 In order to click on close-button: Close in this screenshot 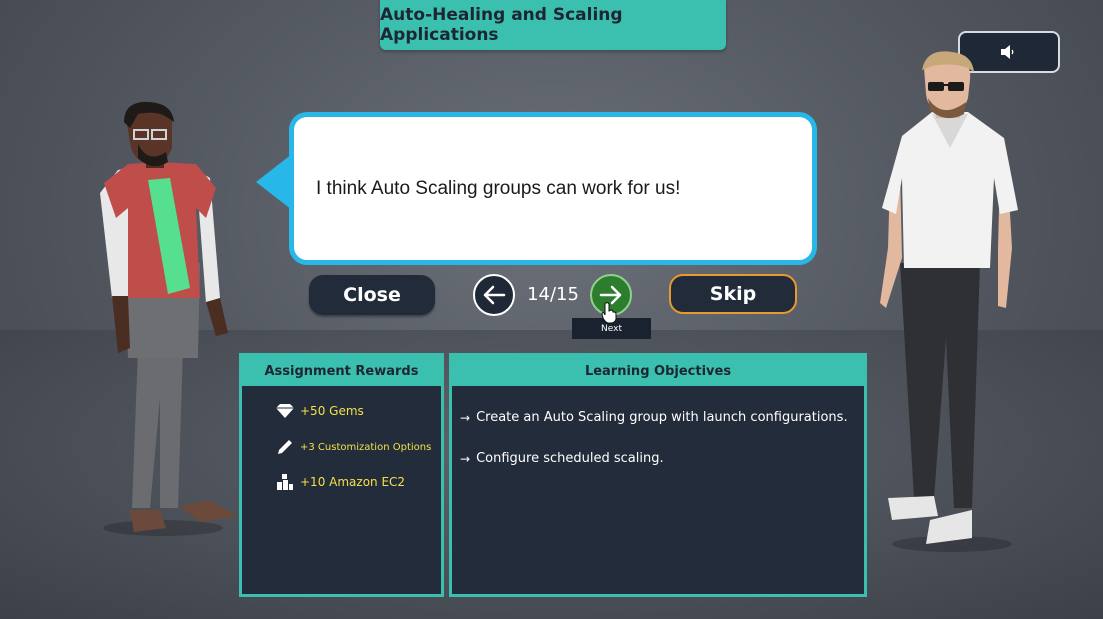, I will do `click(372, 295)`.